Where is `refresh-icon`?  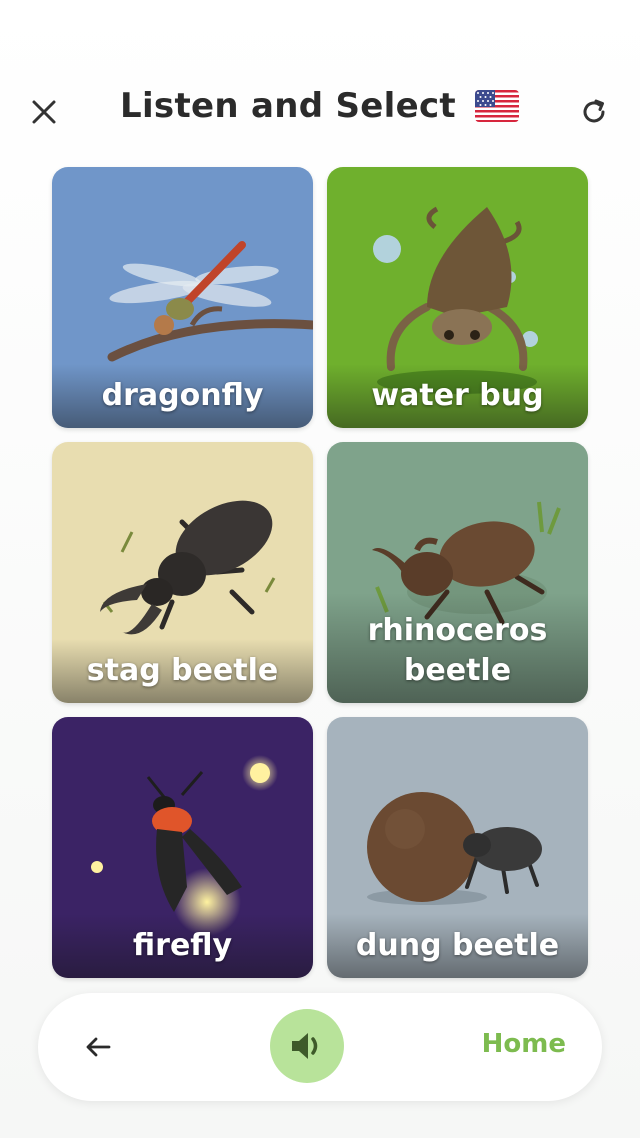
refresh-icon is located at coordinates (594, 111).